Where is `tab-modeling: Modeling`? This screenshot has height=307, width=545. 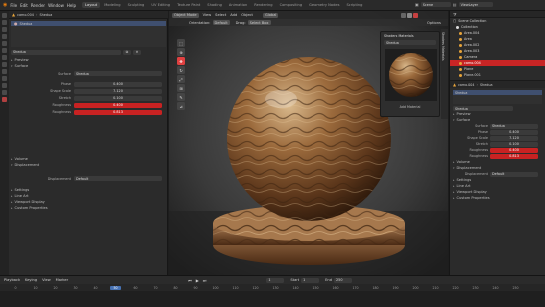
tab-modeling: Modeling is located at coordinates (112, 5).